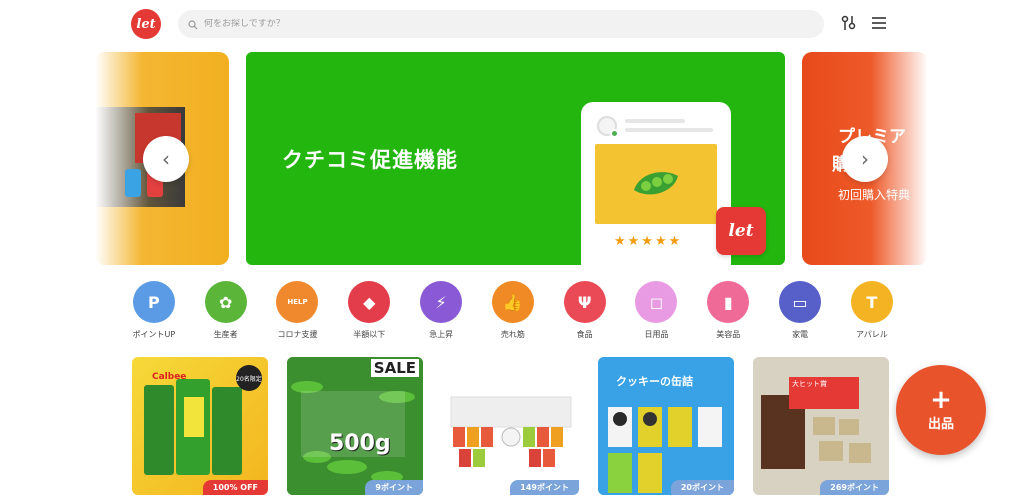  What do you see at coordinates (394, 487) in the screenshot?
I see `price-tag: 9ポイント` at bounding box center [394, 487].